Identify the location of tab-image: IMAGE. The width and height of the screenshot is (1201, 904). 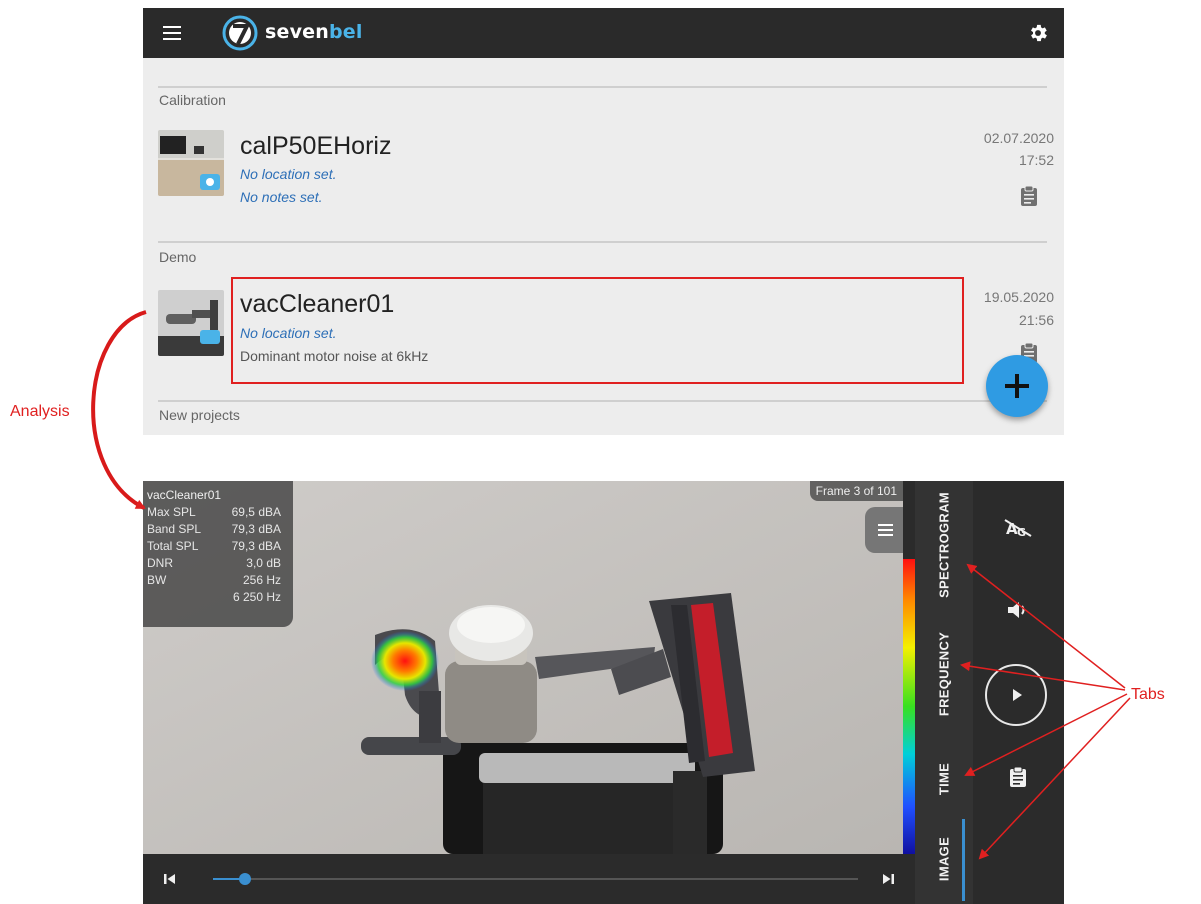
(944, 859).